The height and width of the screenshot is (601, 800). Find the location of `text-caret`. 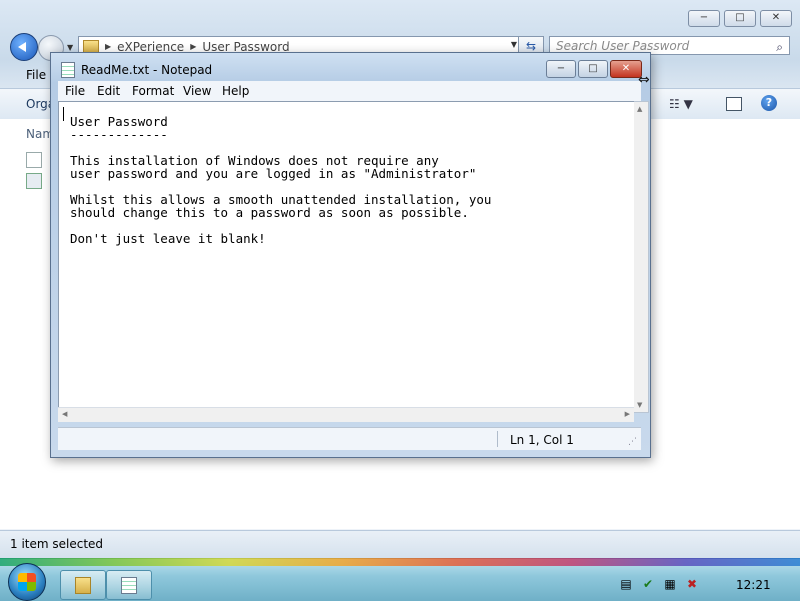

text-caret is located at coordinates (63, 114).